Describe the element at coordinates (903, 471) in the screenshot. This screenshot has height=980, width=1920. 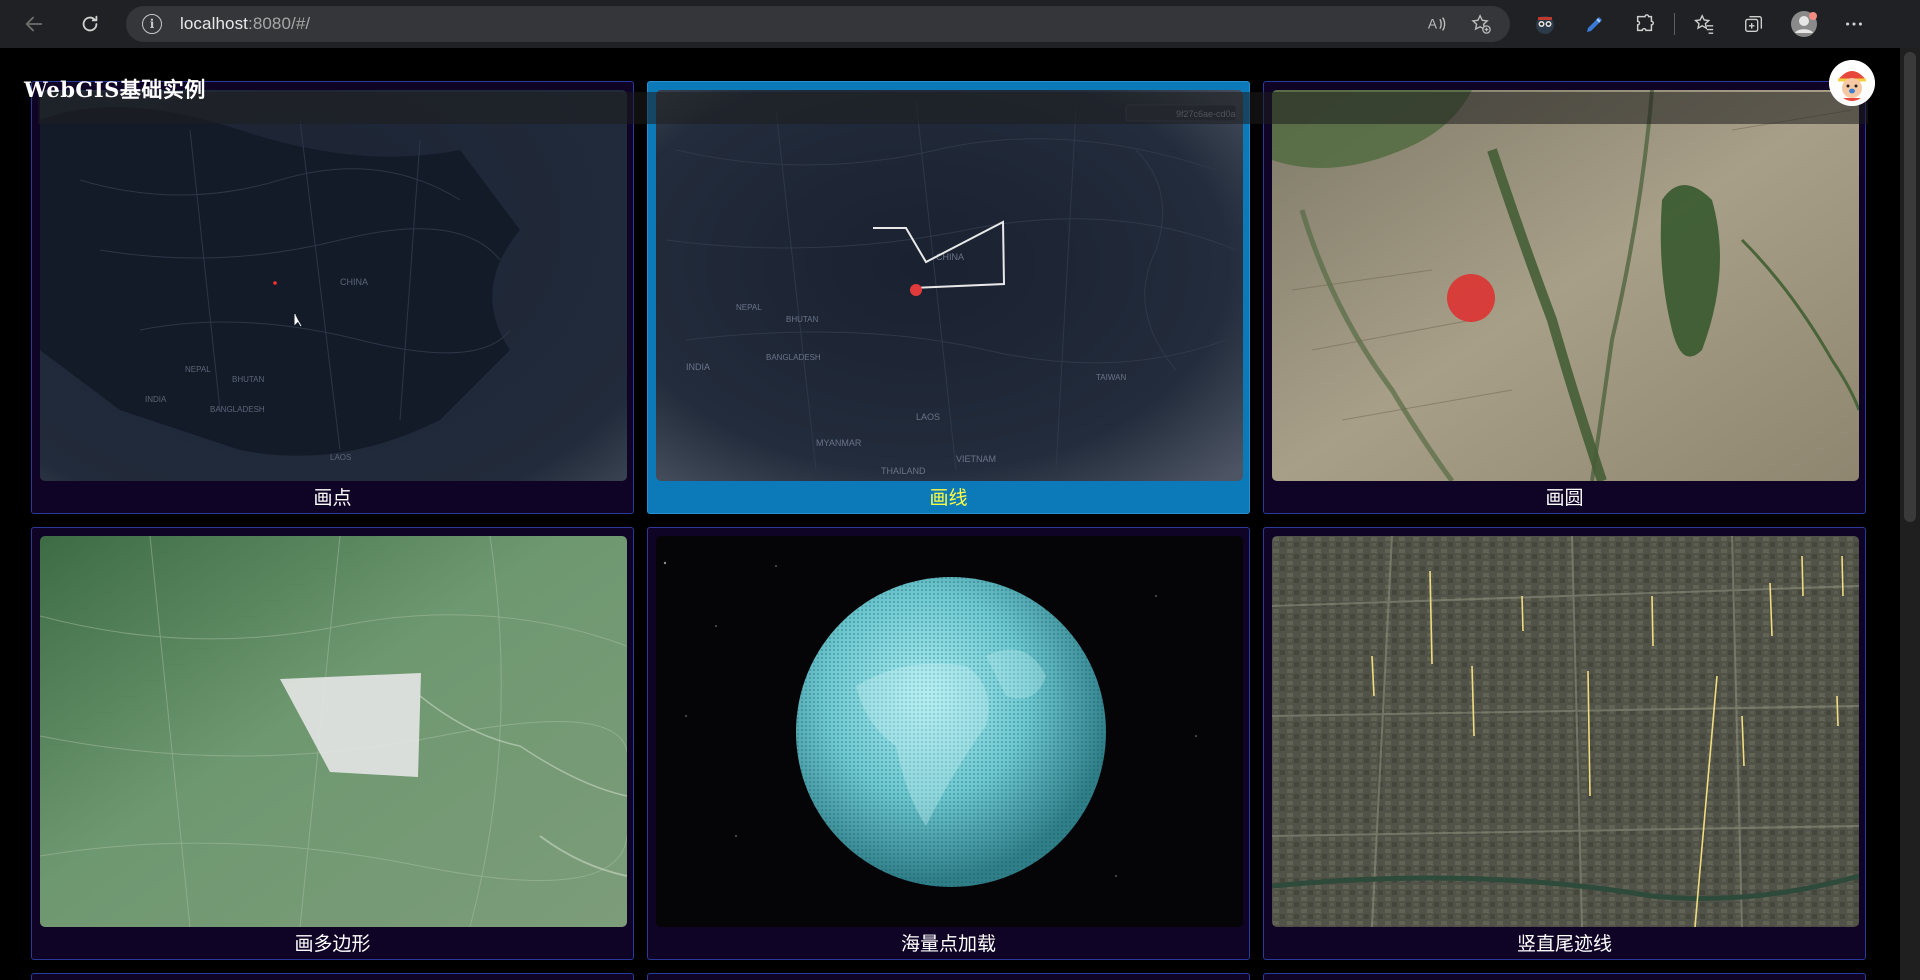
I see `map-label-thailand: THAILAND` at that location.